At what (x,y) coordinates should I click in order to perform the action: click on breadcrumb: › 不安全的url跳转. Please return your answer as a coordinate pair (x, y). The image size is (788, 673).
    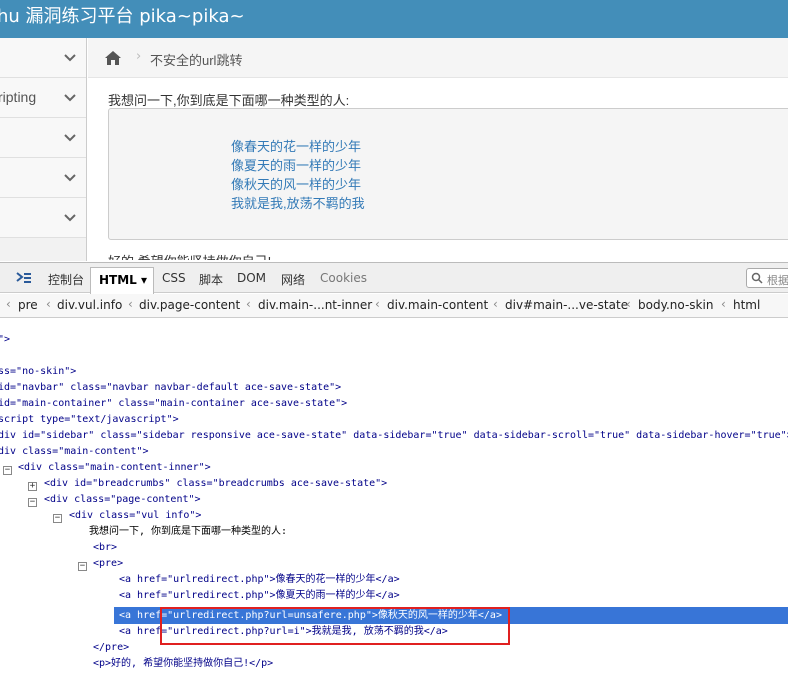
    Looking at the image, I should click on (438, 58).